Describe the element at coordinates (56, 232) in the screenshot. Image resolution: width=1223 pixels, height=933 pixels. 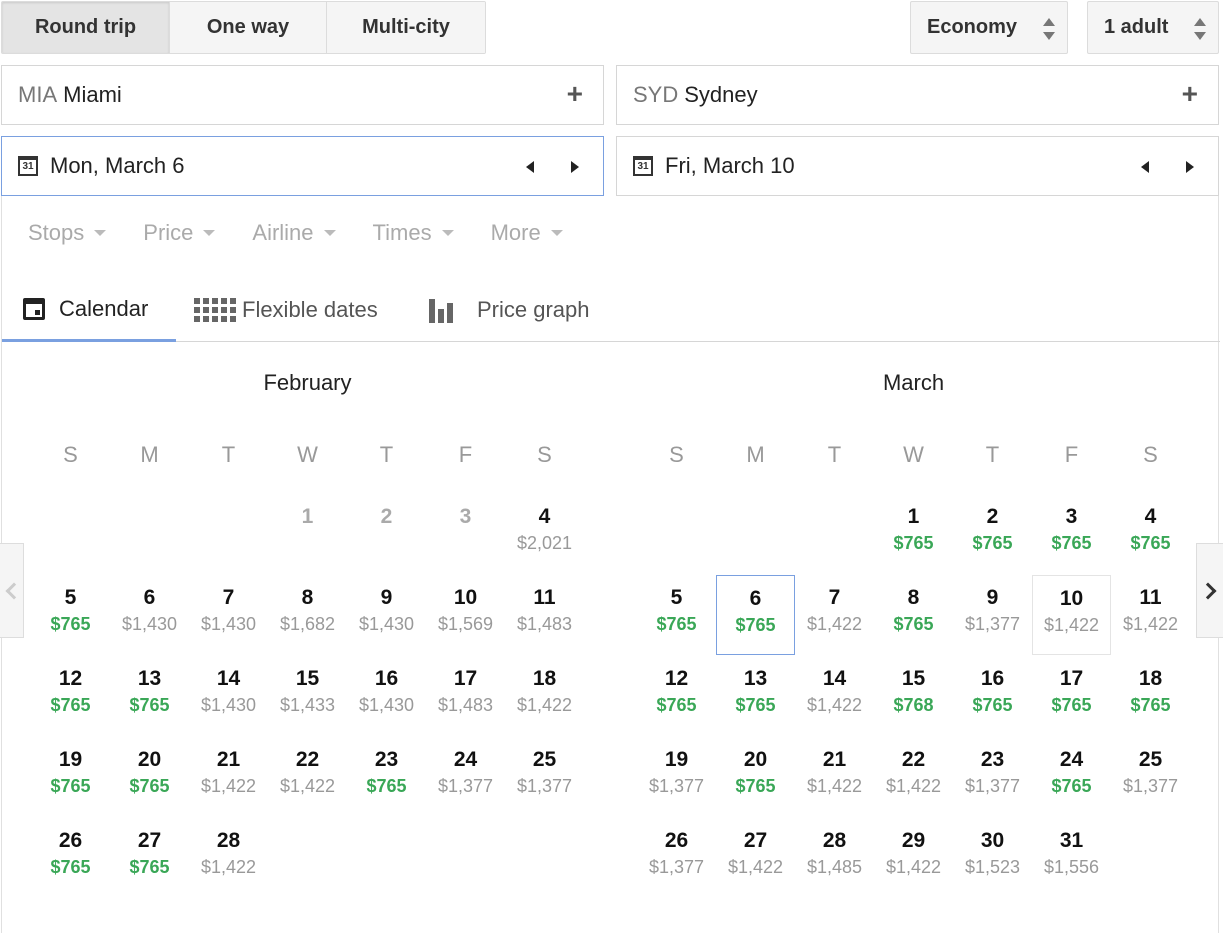
I see `filter-label: Stops` at that location.